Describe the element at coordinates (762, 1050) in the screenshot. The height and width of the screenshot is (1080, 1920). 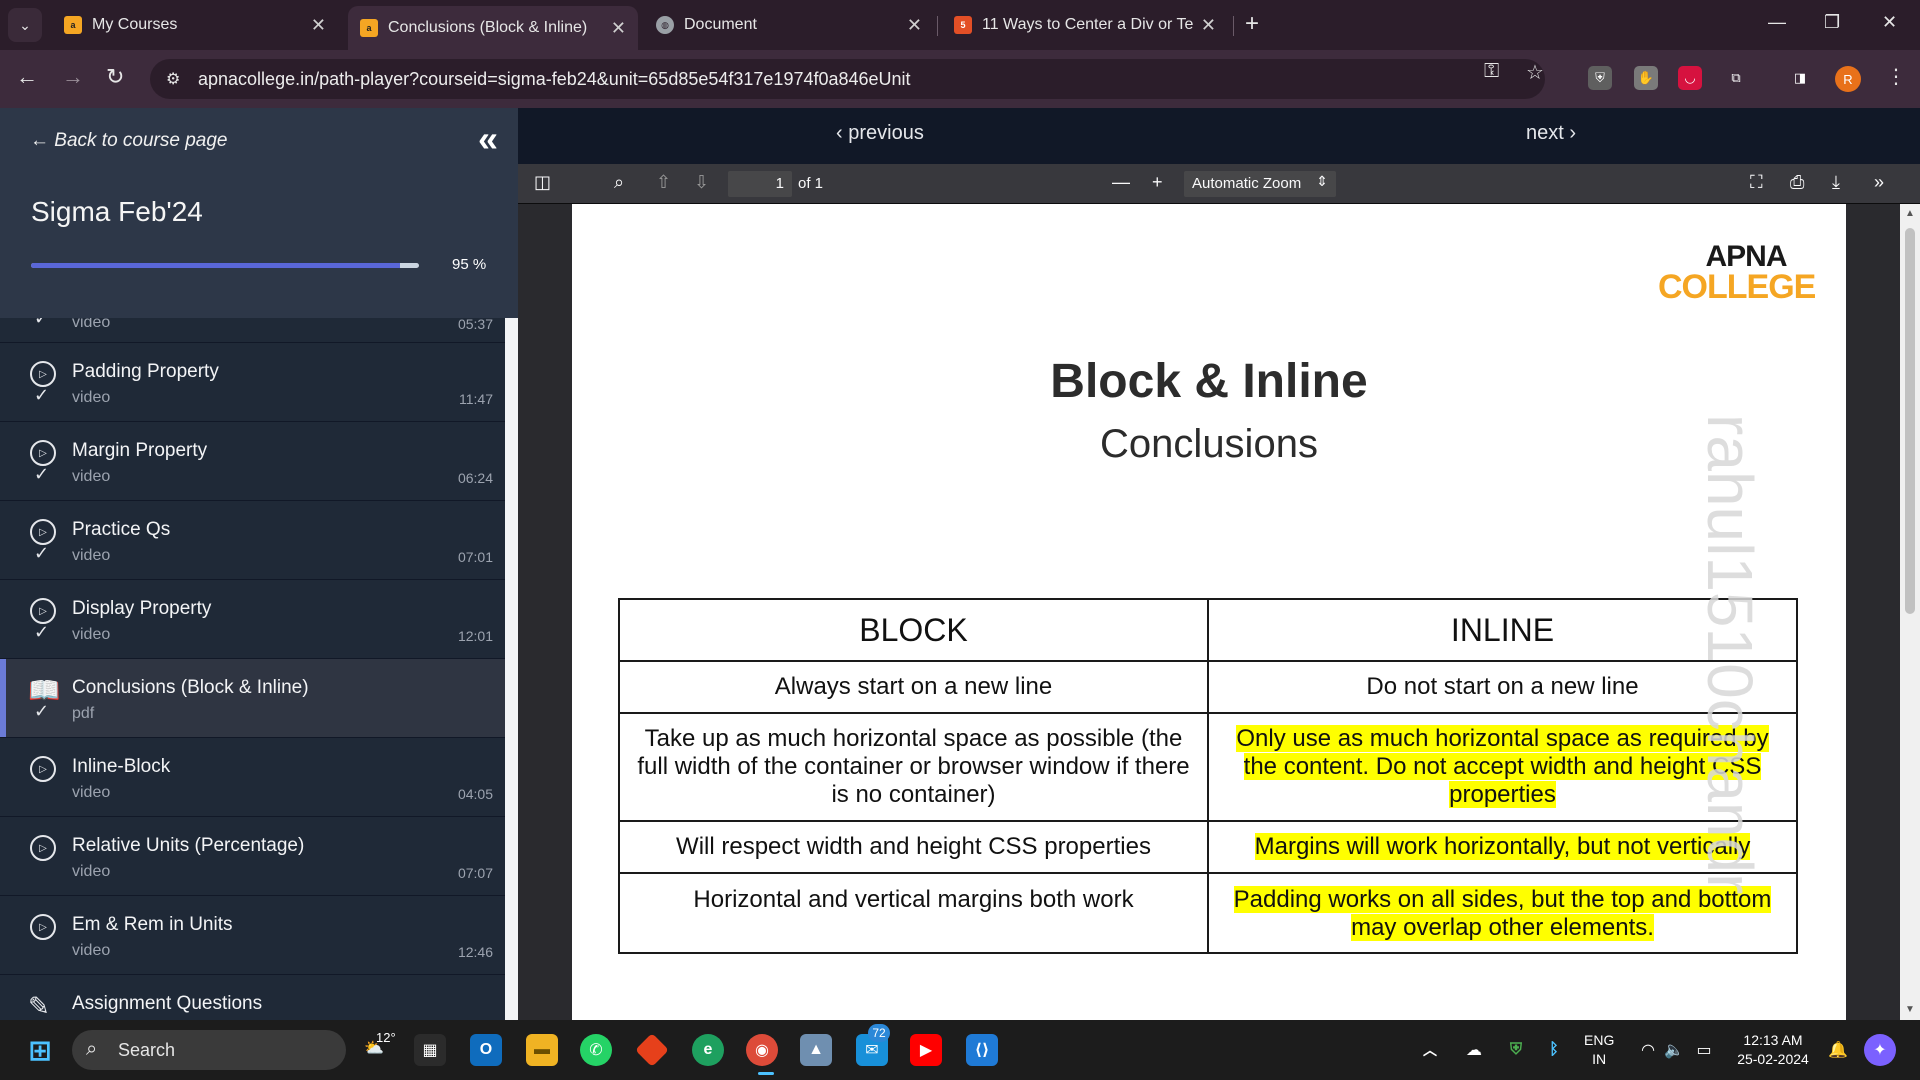
I see `chrome-icon: ◉` at that location.